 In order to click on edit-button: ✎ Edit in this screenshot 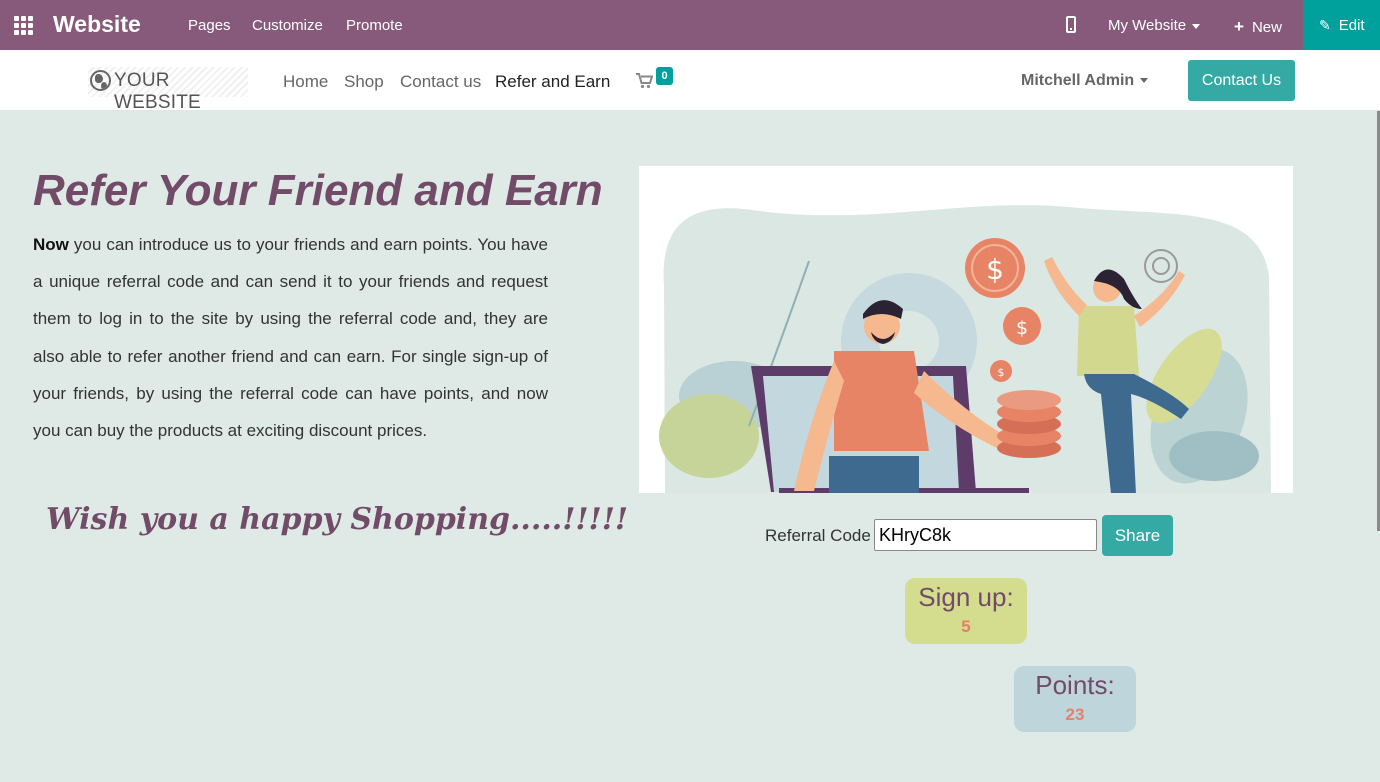, I will do `click(1341, 25)`.